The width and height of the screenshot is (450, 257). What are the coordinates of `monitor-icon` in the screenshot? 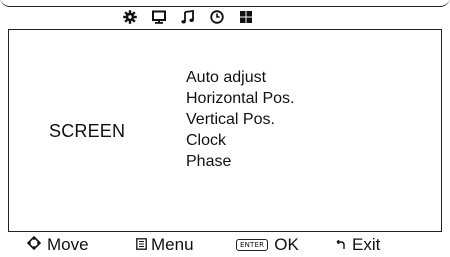 It's located at (159, 17).